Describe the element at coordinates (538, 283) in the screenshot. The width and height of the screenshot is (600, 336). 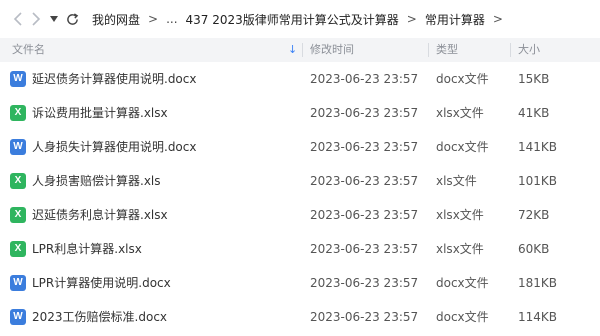
I see `file-size: 181KB` at that location.